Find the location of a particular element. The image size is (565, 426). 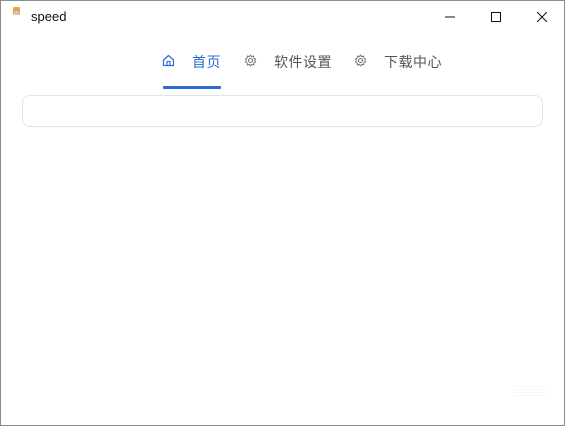

tab-bar: 首页 软件设置 下载中心 is located at coordinates (282, 67).